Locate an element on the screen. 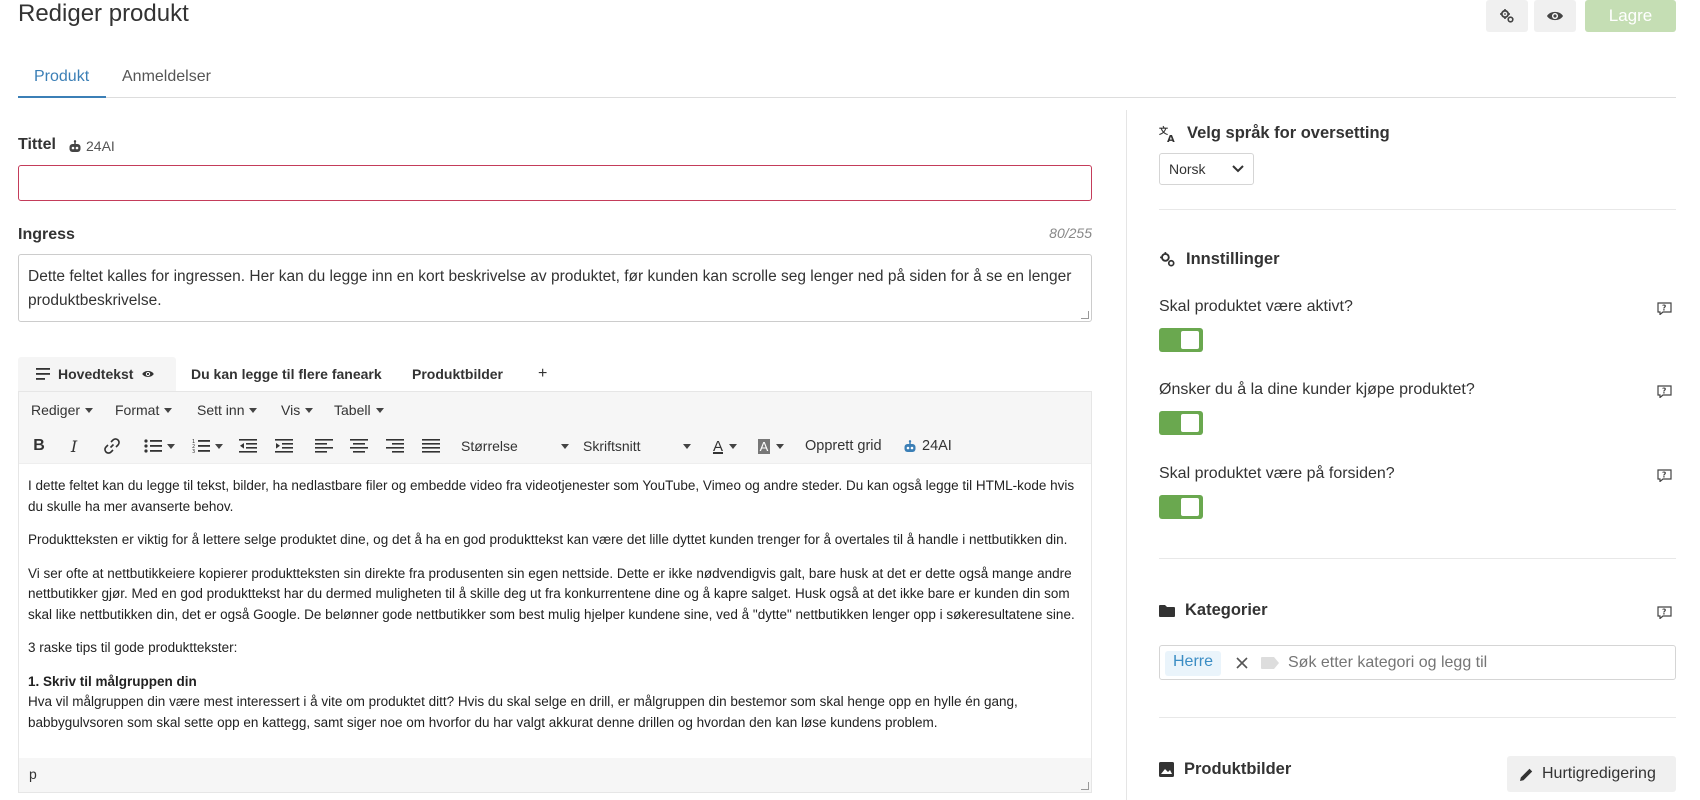  link-icon is located at coordinates (112, 446).